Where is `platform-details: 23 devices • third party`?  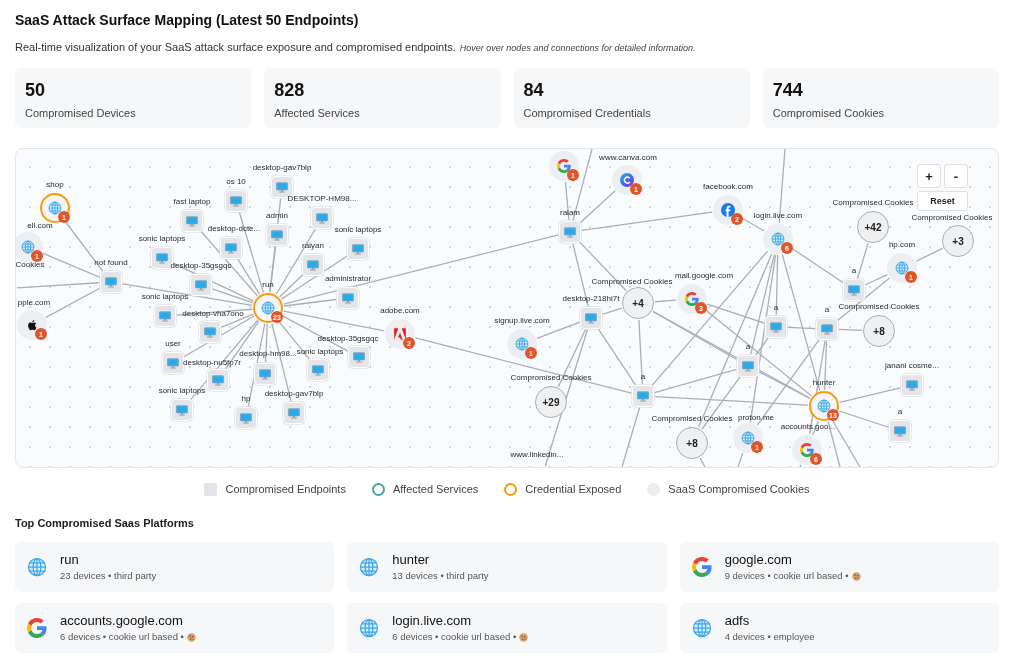 platform-details: 23 devices • third party is located at coordinates (108, 576).